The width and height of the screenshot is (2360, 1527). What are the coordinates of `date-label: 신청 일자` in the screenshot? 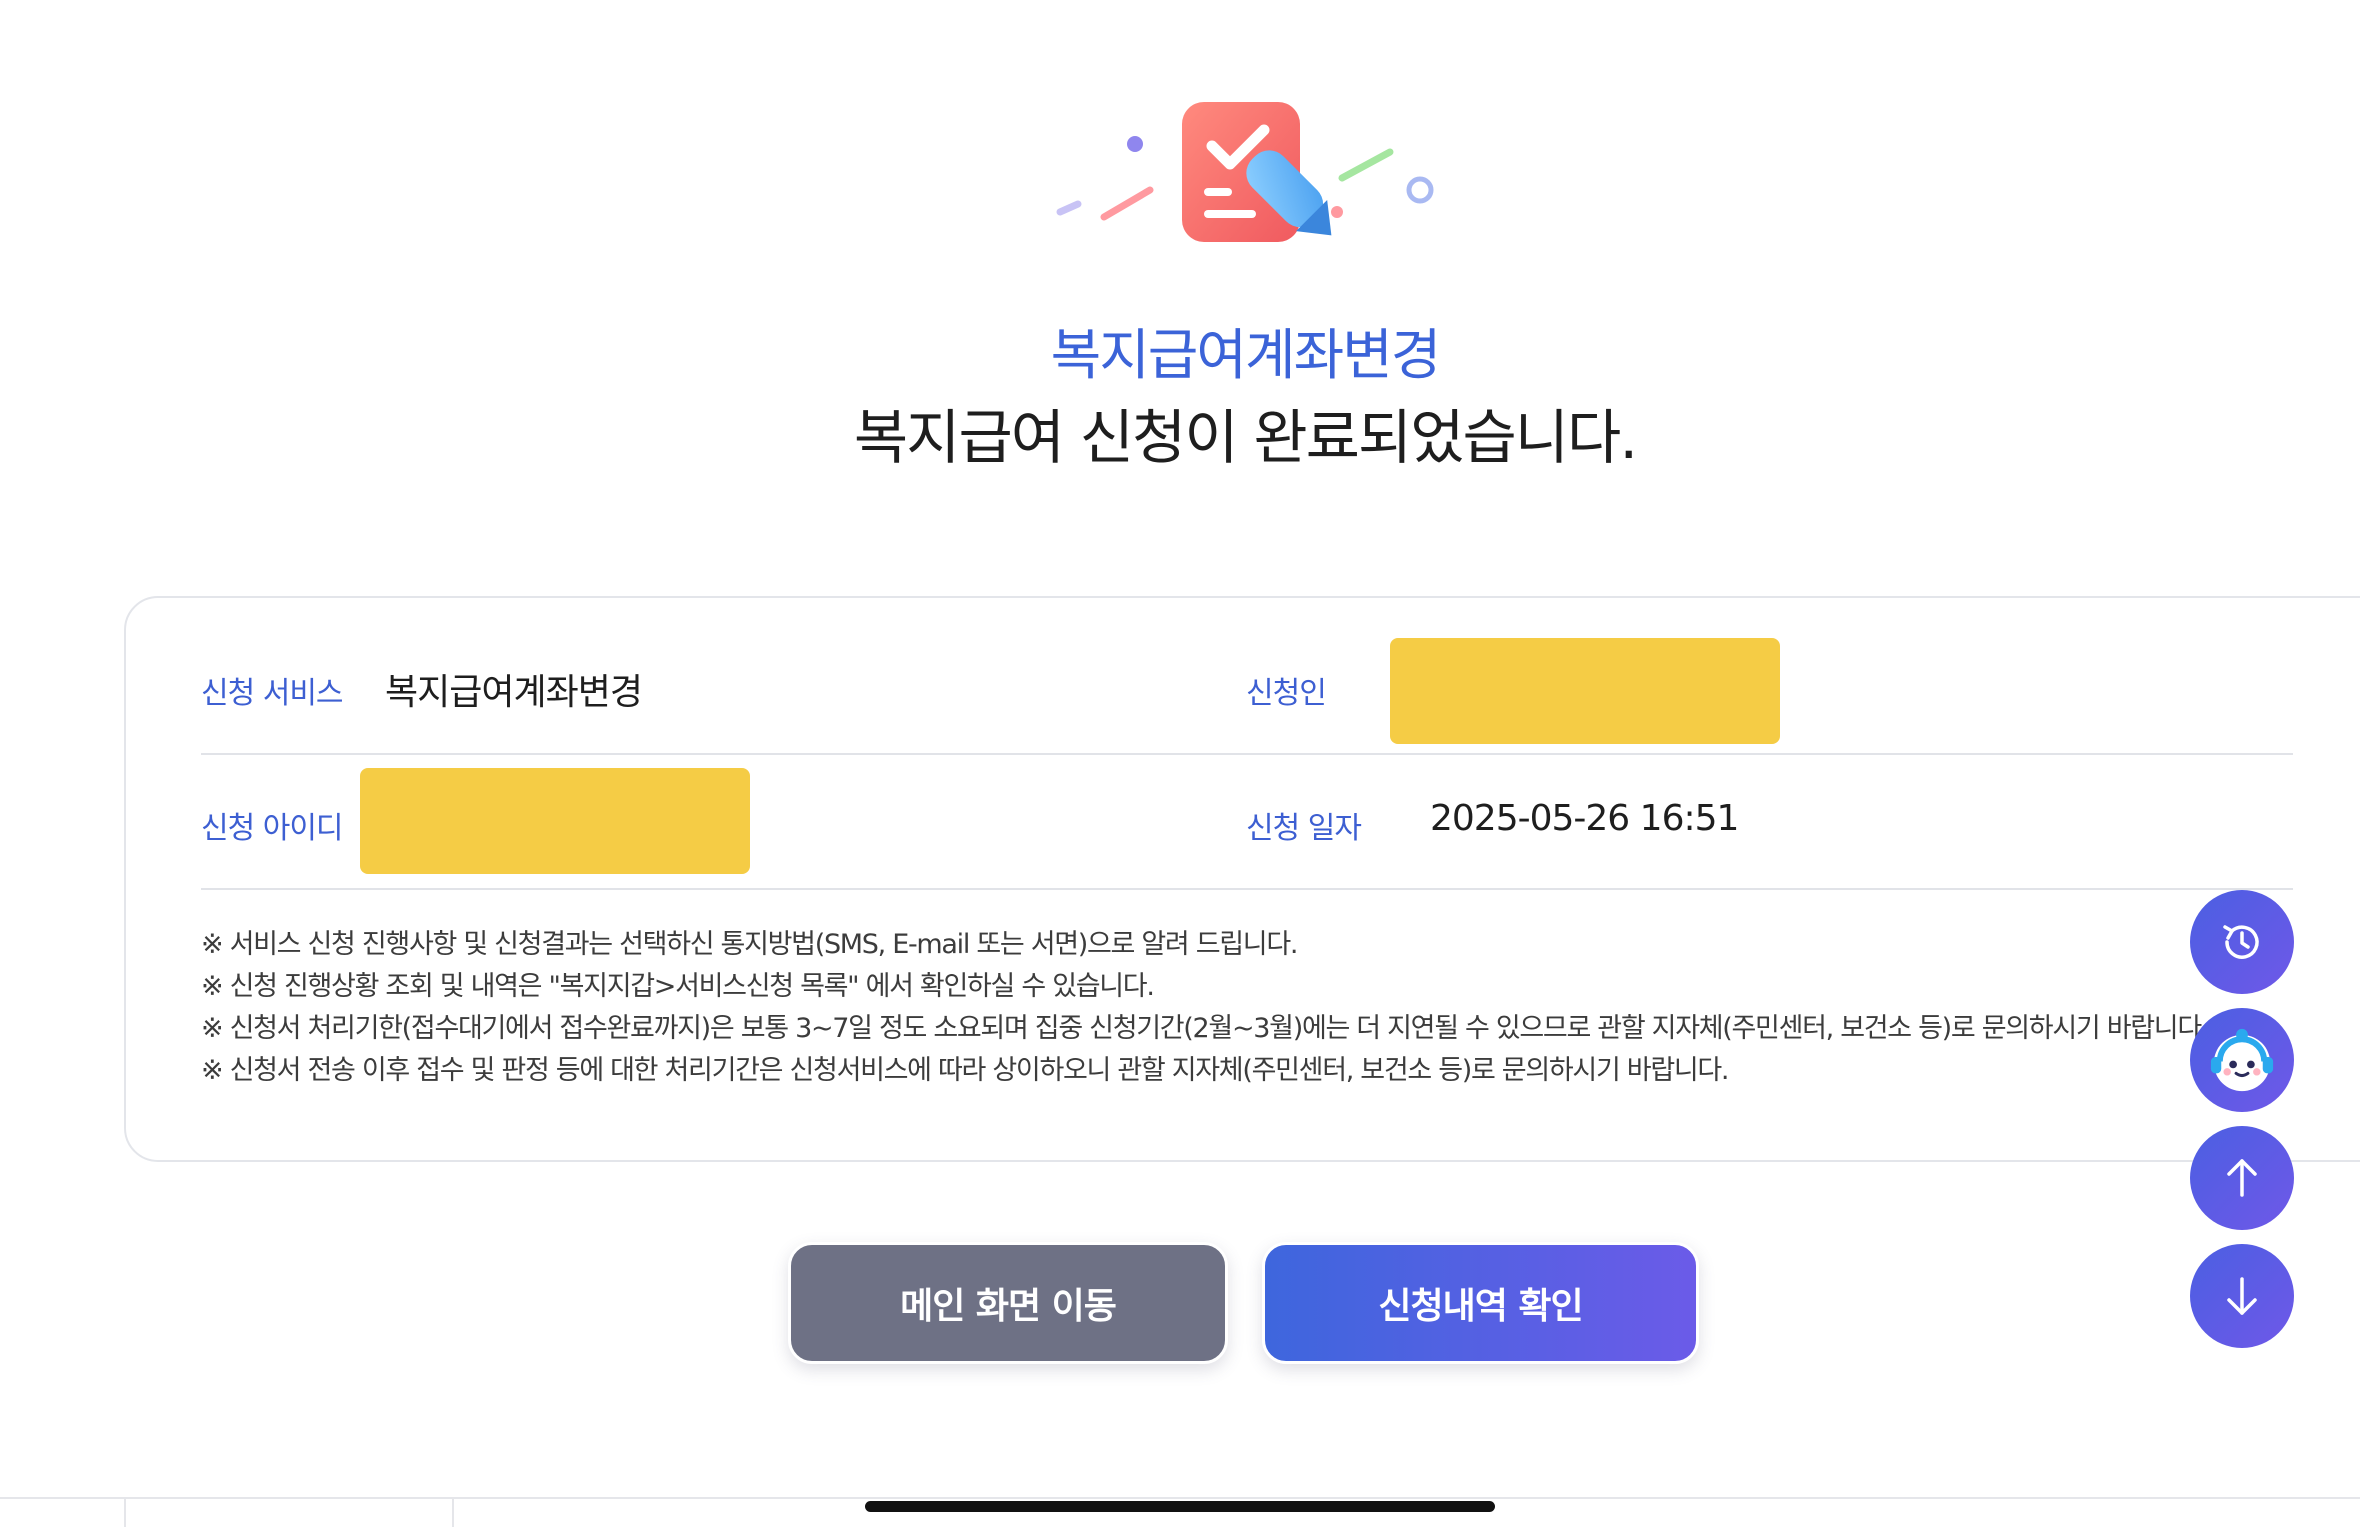 It's located at (1304, 828).